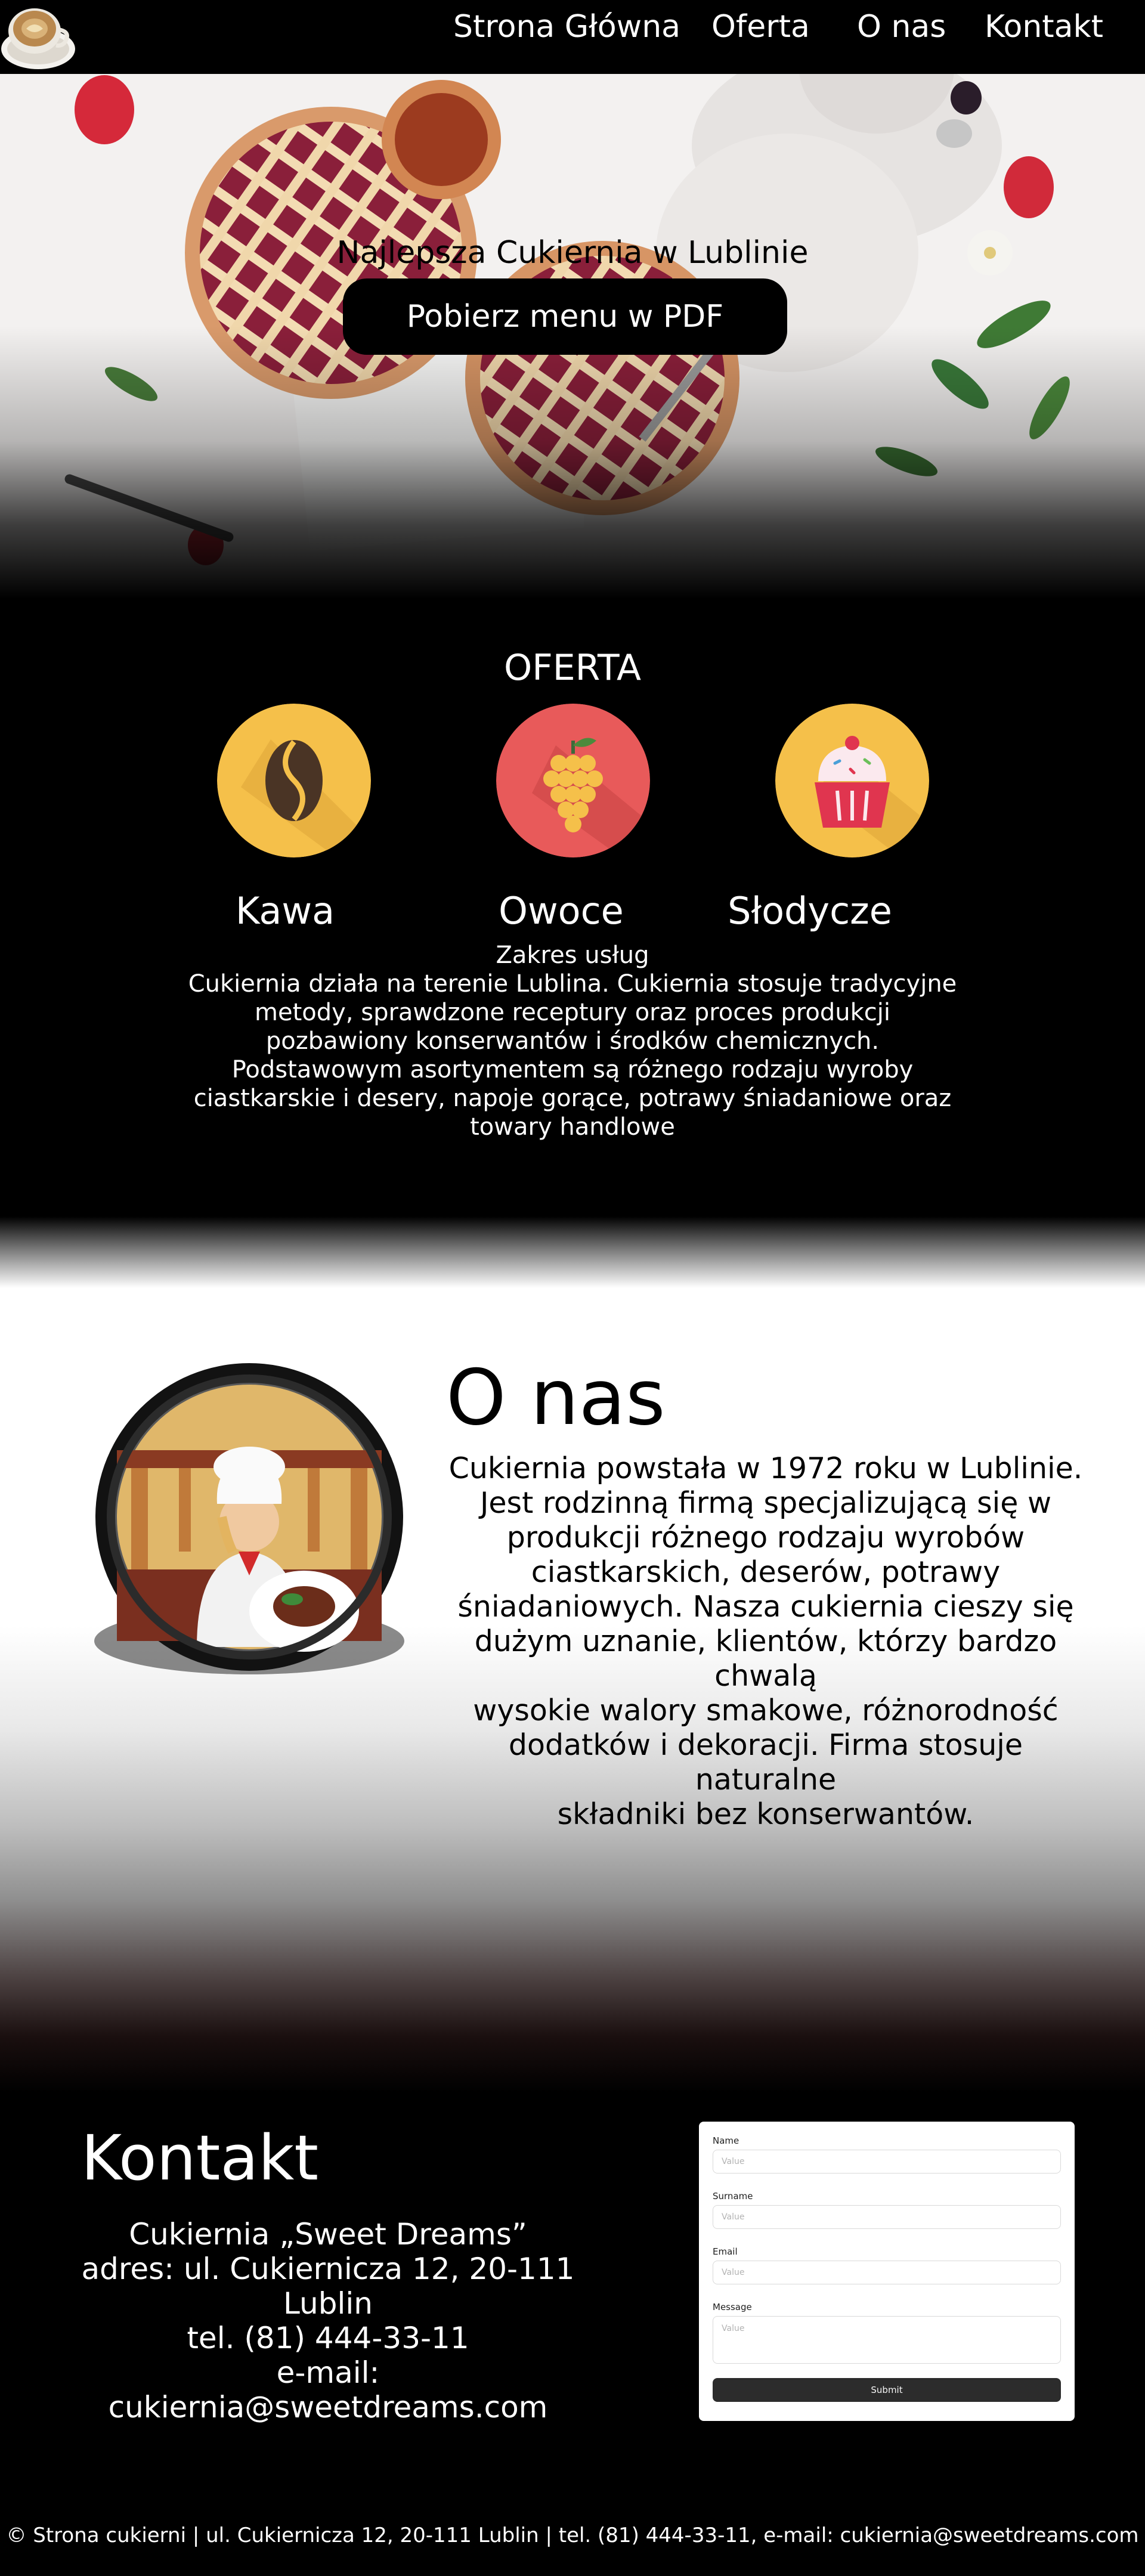 This screenshot has width=1145, height=2576. What do you see at coordinates (766, 1710) in the screenshot?
I see `about-text-line: wysokie walory smakowe, różnorodność` at bounding box center [766, 1710].